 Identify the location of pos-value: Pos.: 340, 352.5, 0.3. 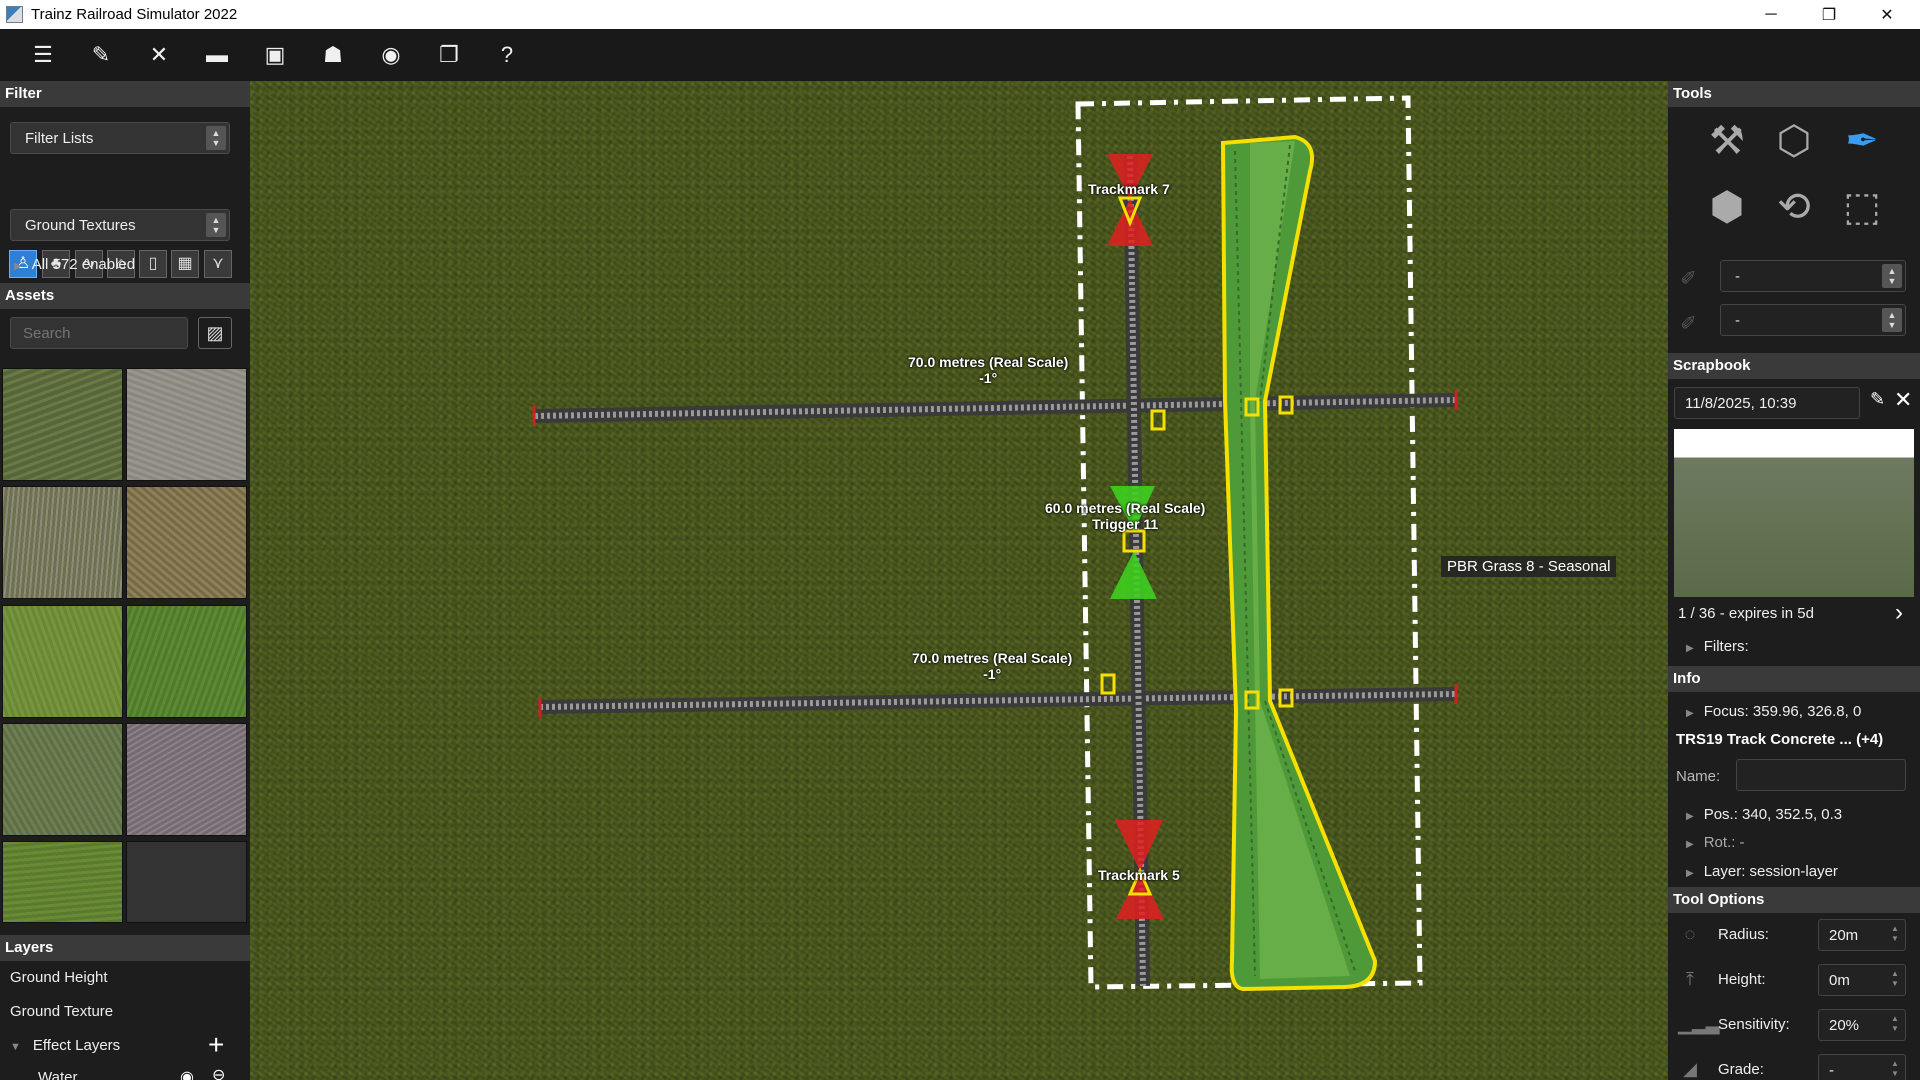
(1773, 814).